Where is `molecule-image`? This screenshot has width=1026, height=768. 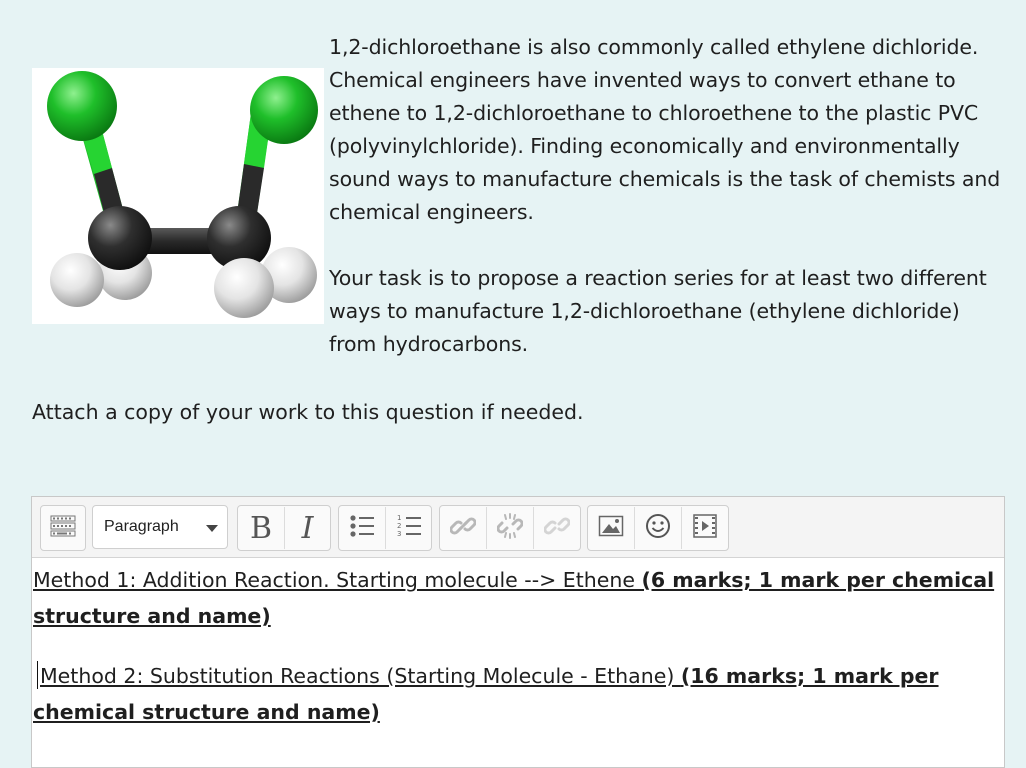 molecule-image is located at coordinates (178, 196).